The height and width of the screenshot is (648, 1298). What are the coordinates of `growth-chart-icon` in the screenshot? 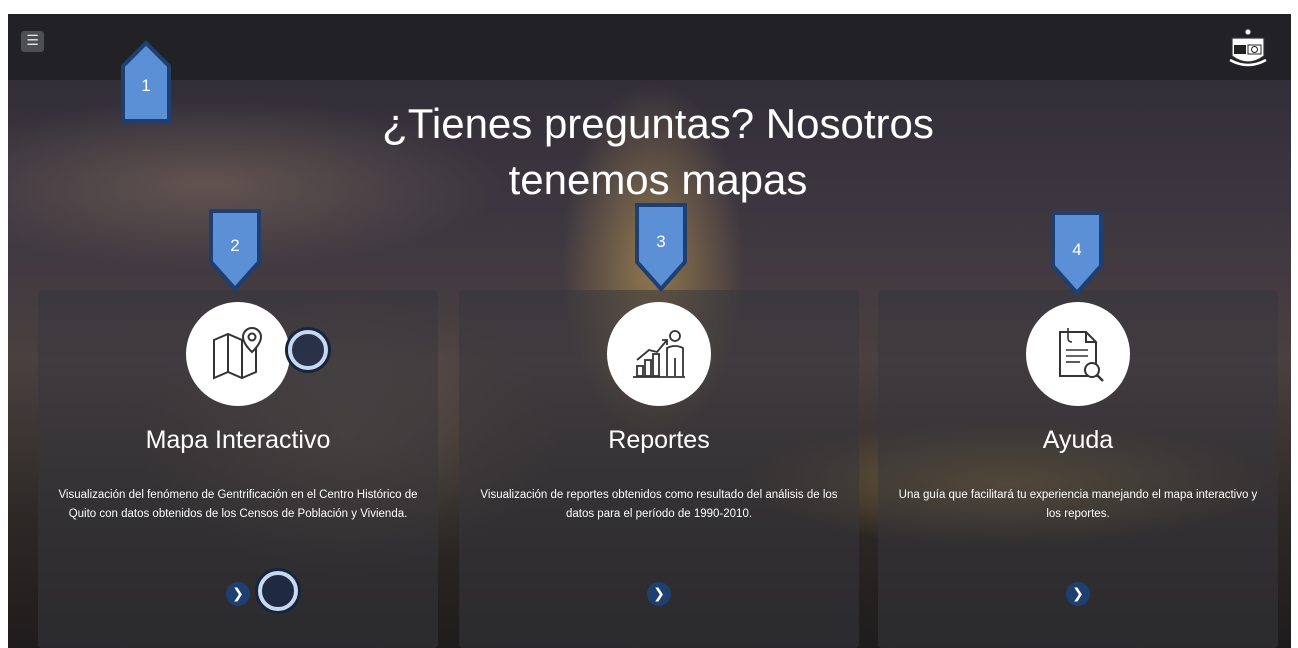 It's located at (659, 354).